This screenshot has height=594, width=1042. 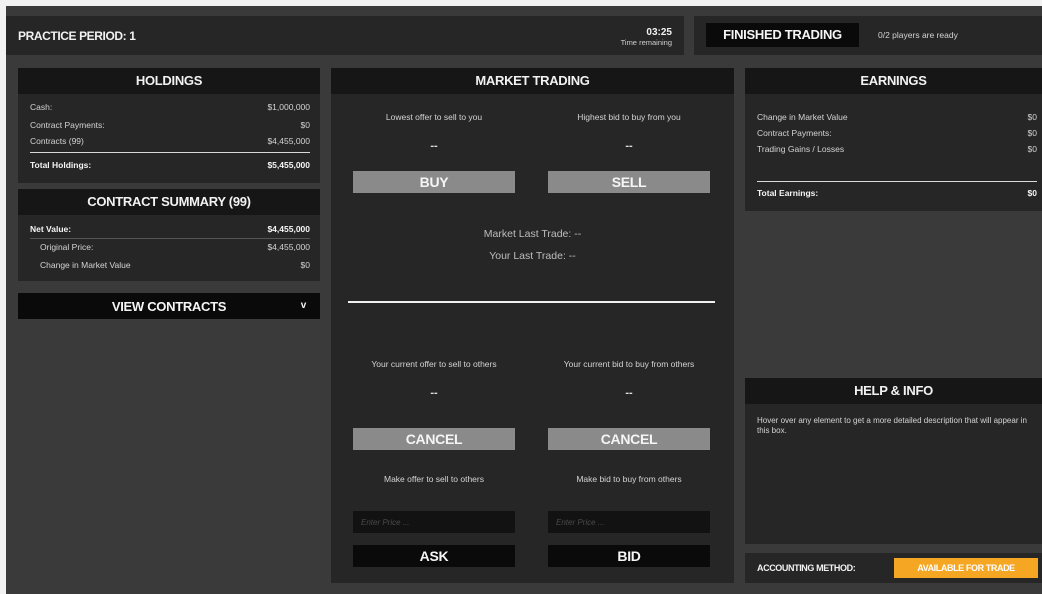 What do you see at coordinates (782, 35) in the screenshot?
I see `finished-trading-button: FINISHED TRADING` at bounding box center [782, 35].